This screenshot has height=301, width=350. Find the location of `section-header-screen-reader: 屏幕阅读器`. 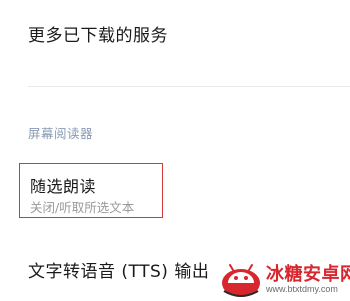

section-header-screen-reader: 屏幕阅读器 is located at coordinates (61, 133).